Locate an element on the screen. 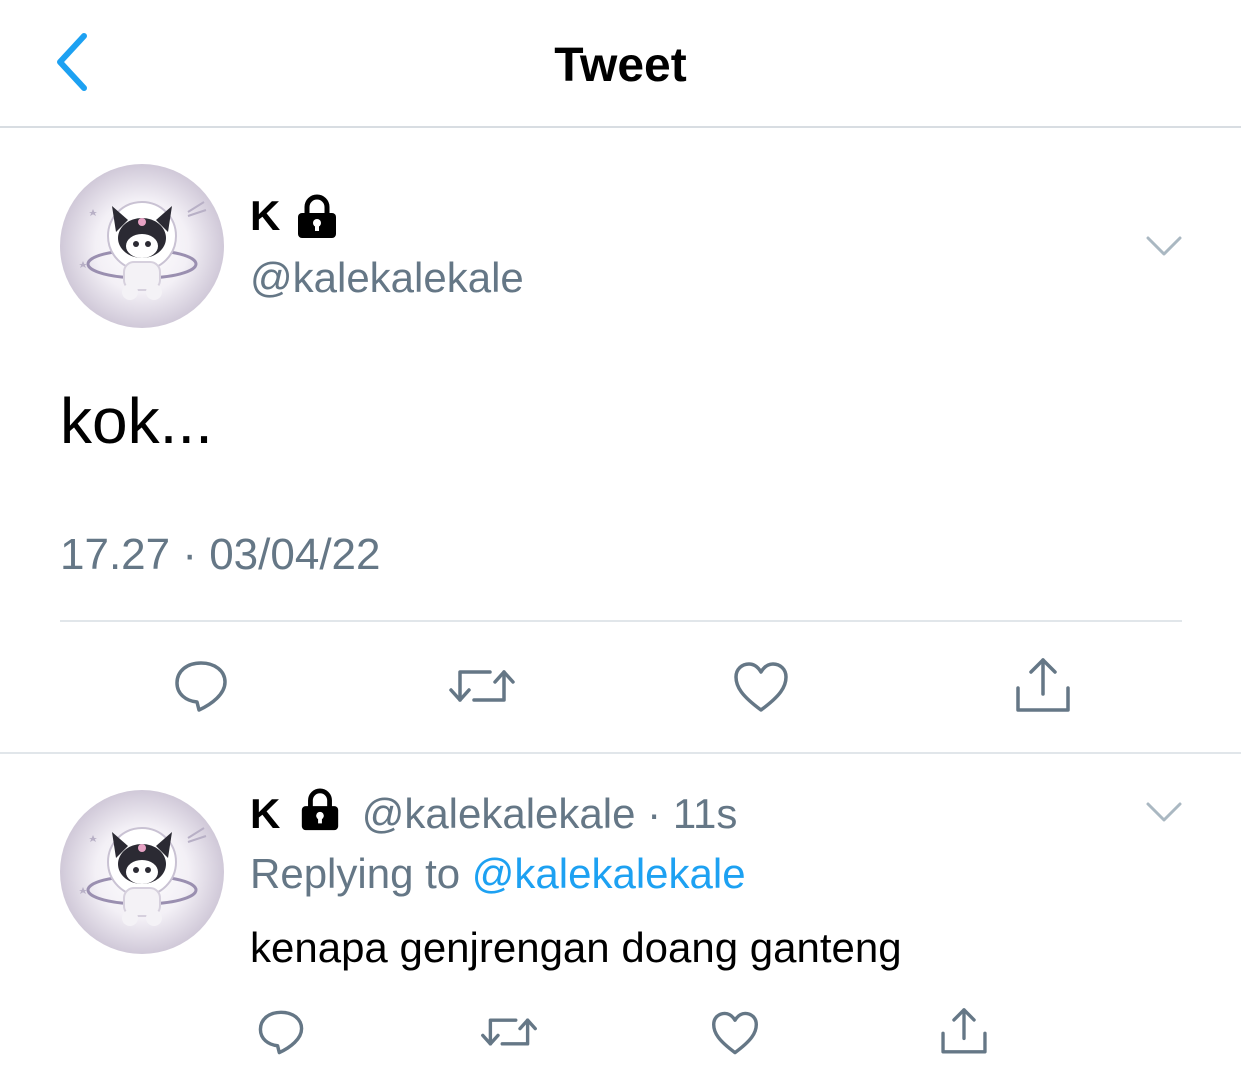 This screenshot has height=1084, width=1241. replying-to: Replying to @kalekalekale is located at coordinates (498, 874).